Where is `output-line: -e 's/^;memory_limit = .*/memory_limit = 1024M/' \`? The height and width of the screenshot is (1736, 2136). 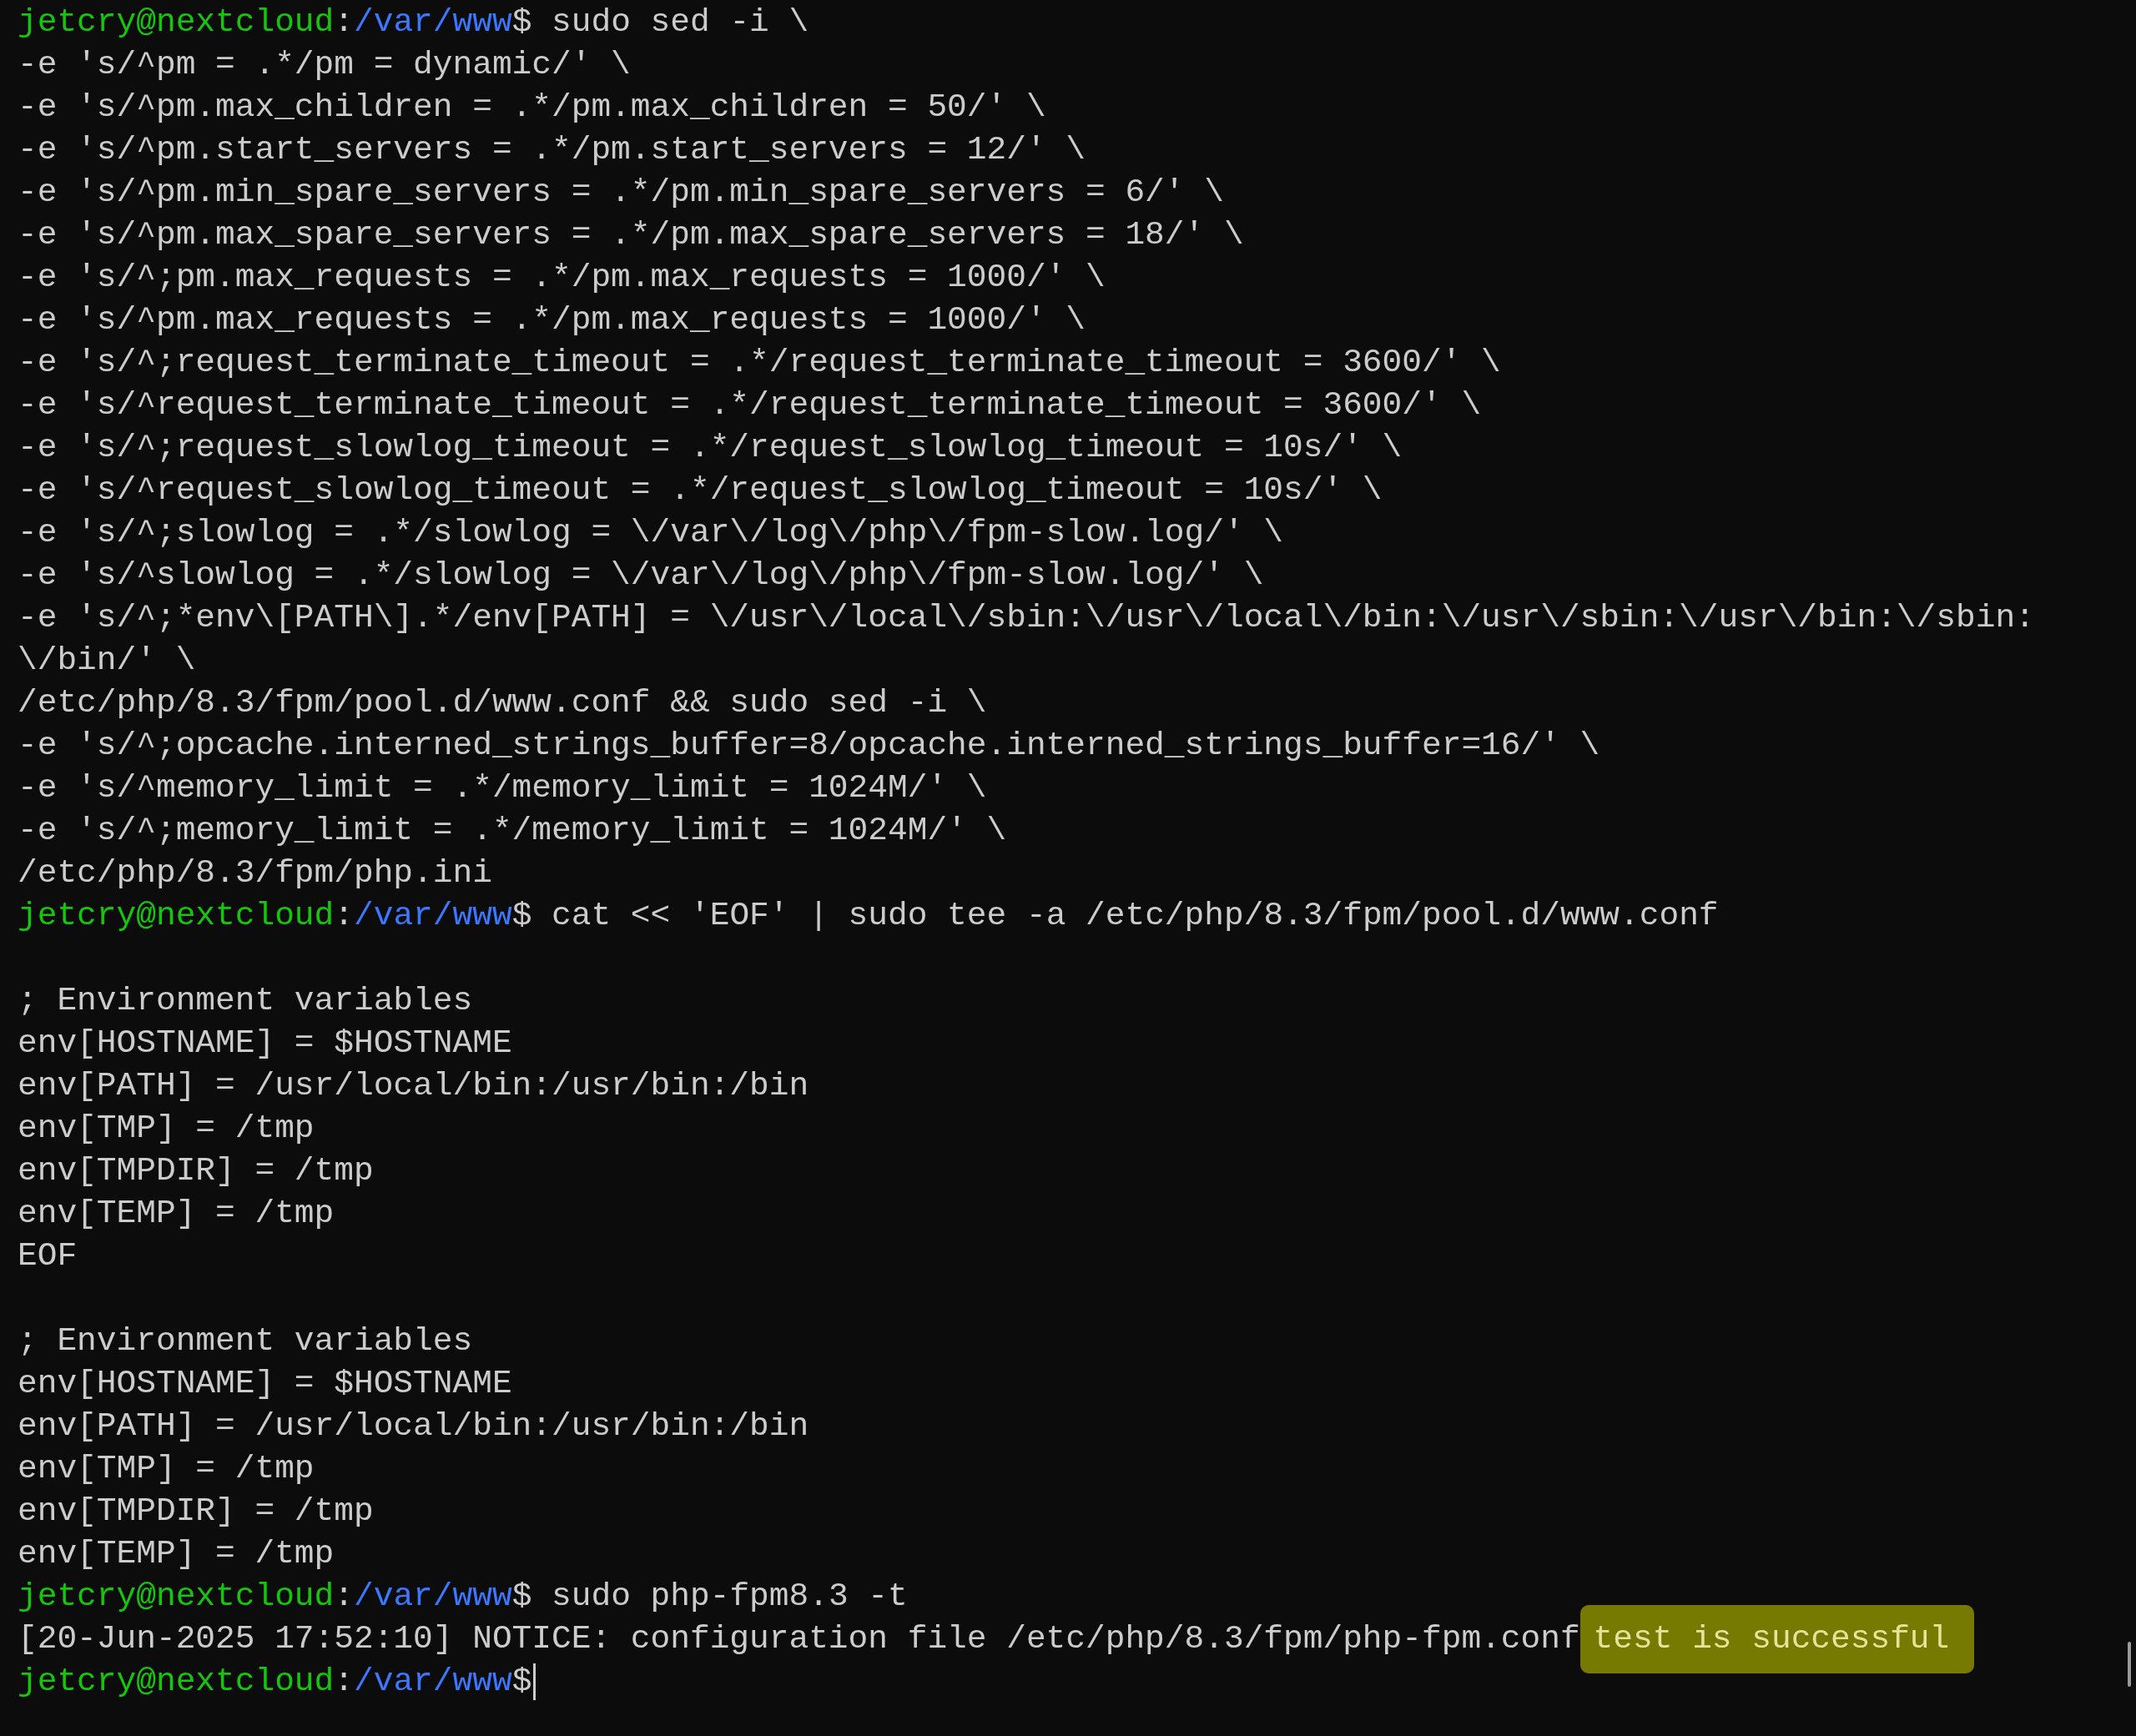 output-line: -e 's/^;memory_limit = .*/memory_limit = 1024M/' \ is located at coordinates (512, 831).